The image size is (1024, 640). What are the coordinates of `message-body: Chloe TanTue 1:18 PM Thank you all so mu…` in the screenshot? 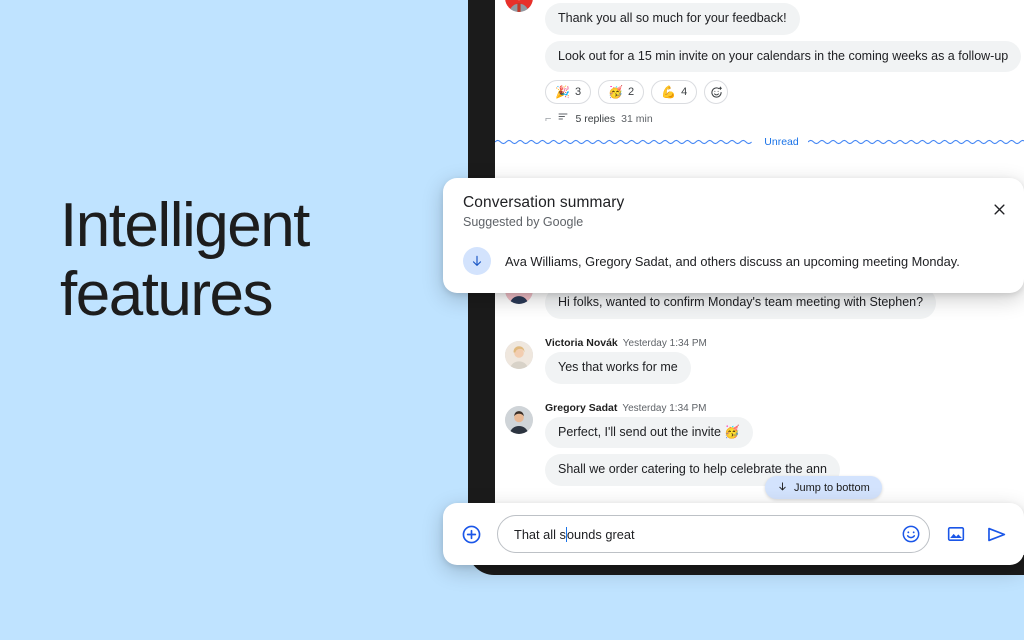 It's located at (784, 63).